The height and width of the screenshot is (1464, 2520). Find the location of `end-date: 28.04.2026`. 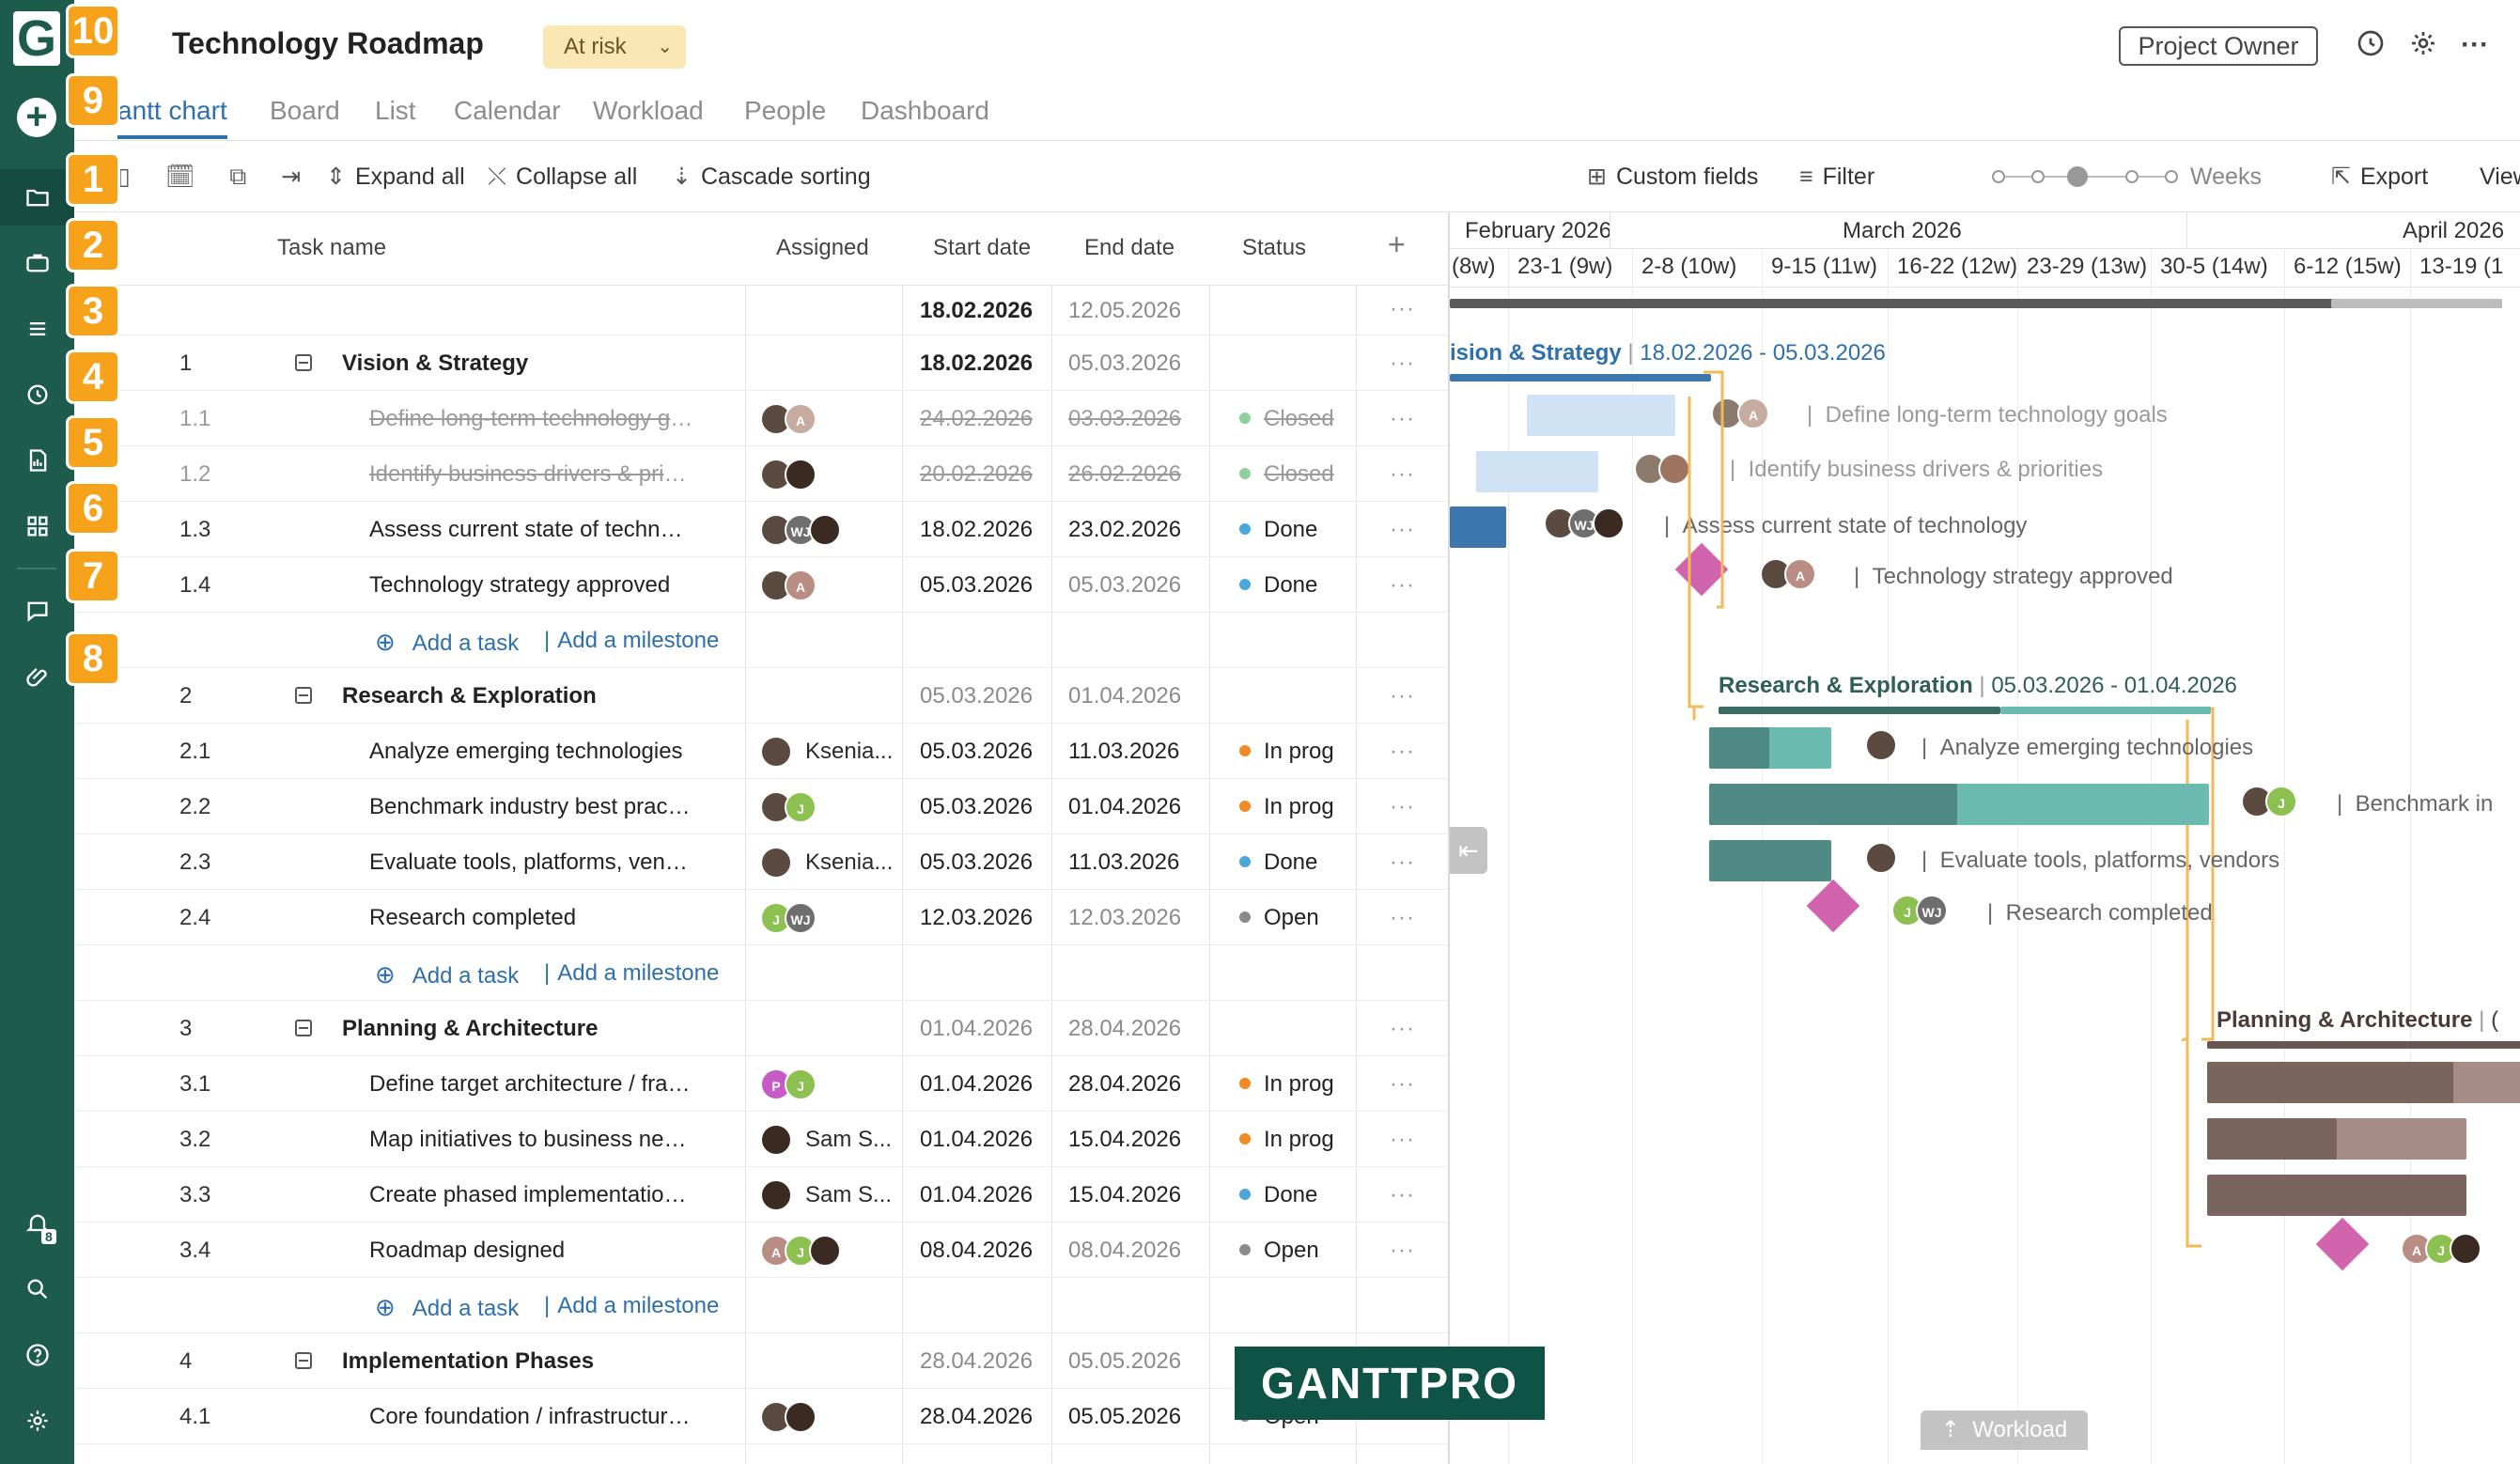

end-date: 28.04.2026 is located at coordinates (1124, 1029).